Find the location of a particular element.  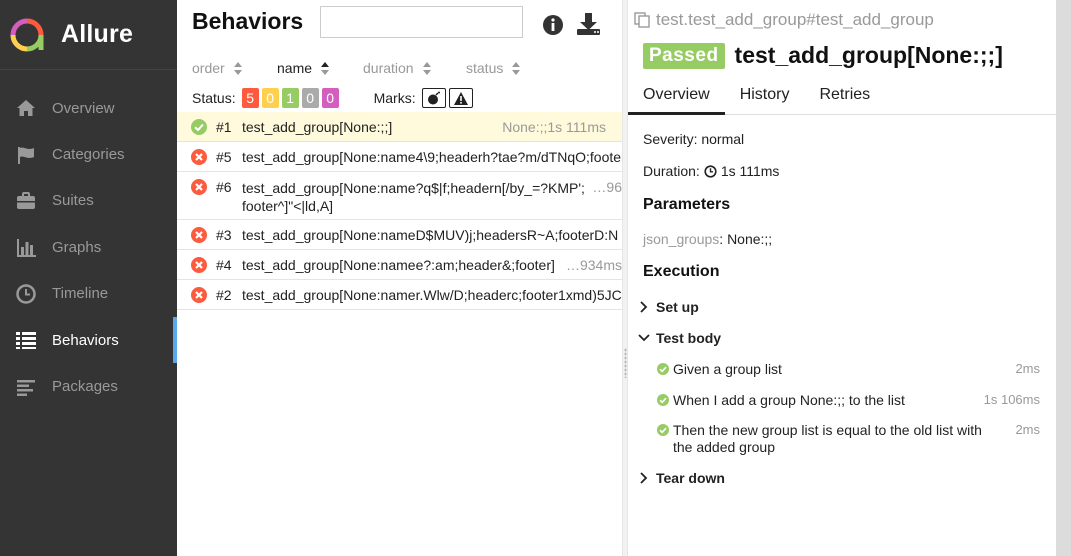

new-failed-mark-button is located at coordinates (460, 98).